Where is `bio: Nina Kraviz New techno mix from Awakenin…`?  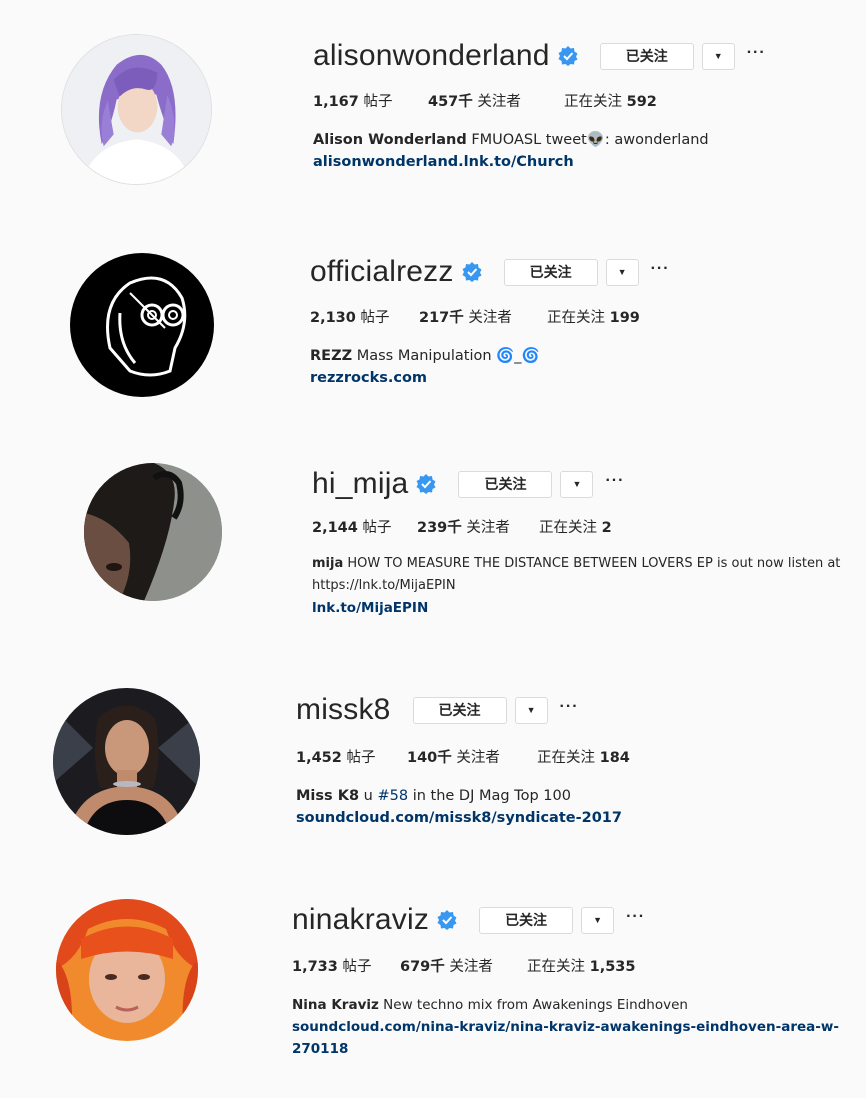 bio: Nina Kraviz New techno mix from Awakenin… is located at coordinates (579, 1005).